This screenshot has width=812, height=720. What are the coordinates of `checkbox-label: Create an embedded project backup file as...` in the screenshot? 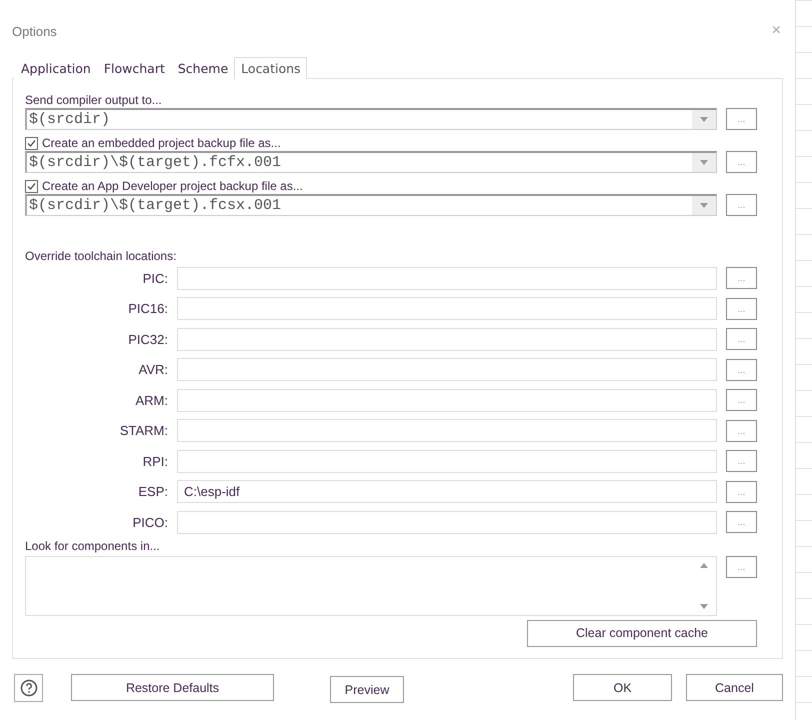 It's located at (161, 143).